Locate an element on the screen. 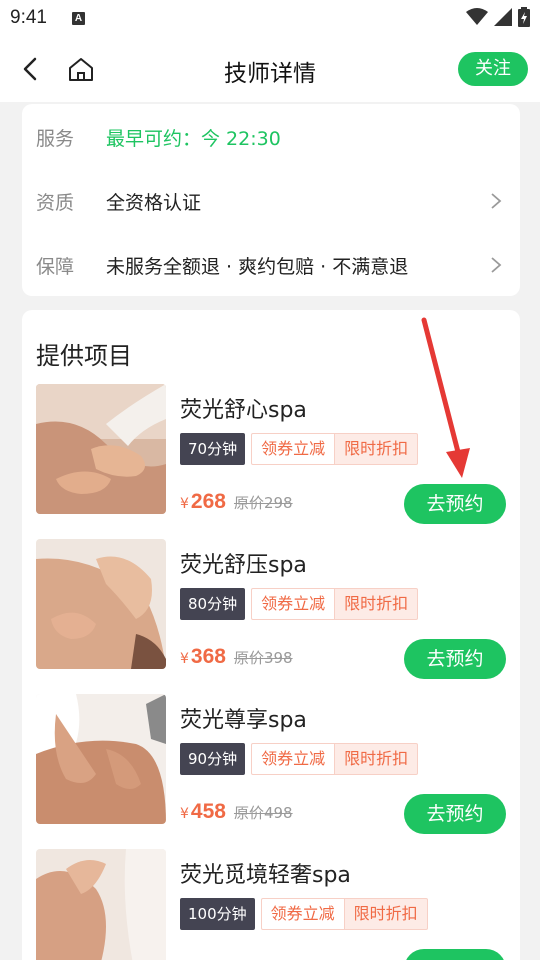 The image size is (540, 960). status-bar: 9:41 A is located at coordinates (270, 18).